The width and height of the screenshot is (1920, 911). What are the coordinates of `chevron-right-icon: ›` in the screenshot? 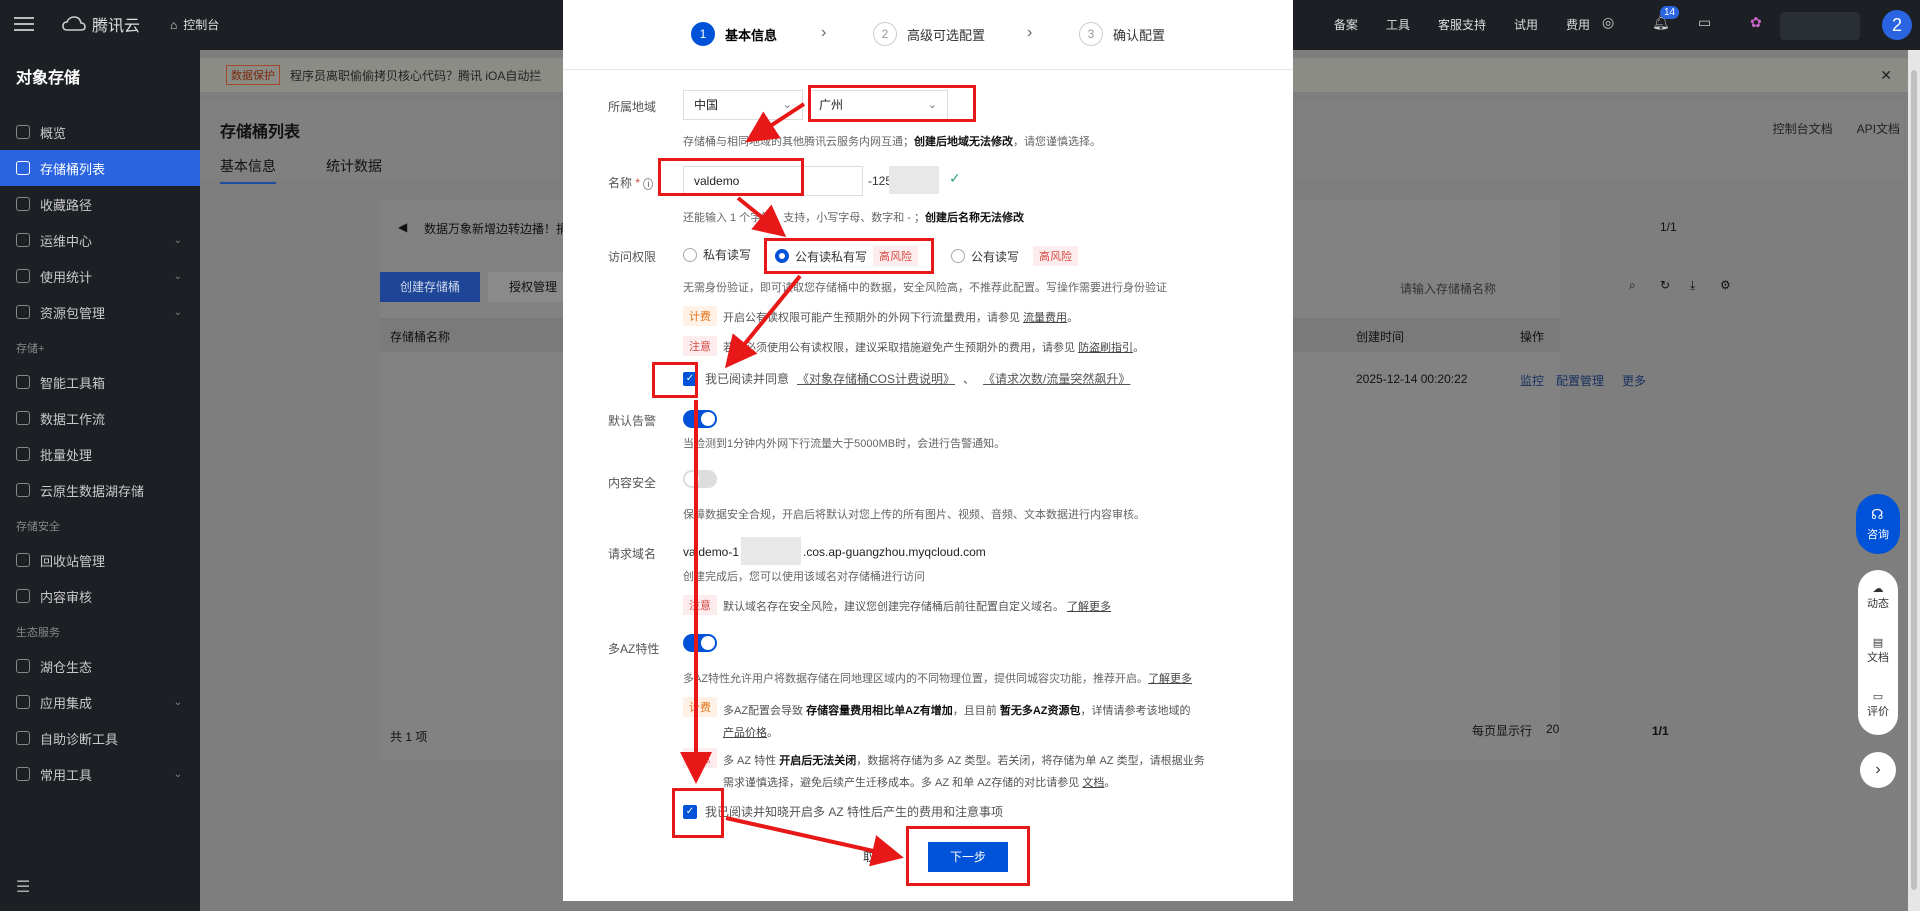 It's located at (1878, 770).